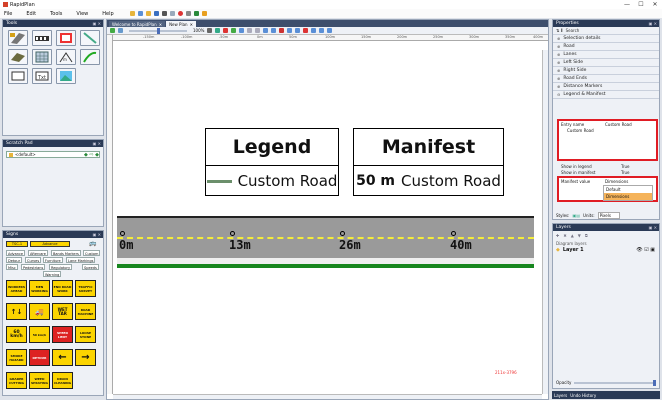  I want to click on visibility-icon: 👁 ☑ ▣, so click(645, 250).